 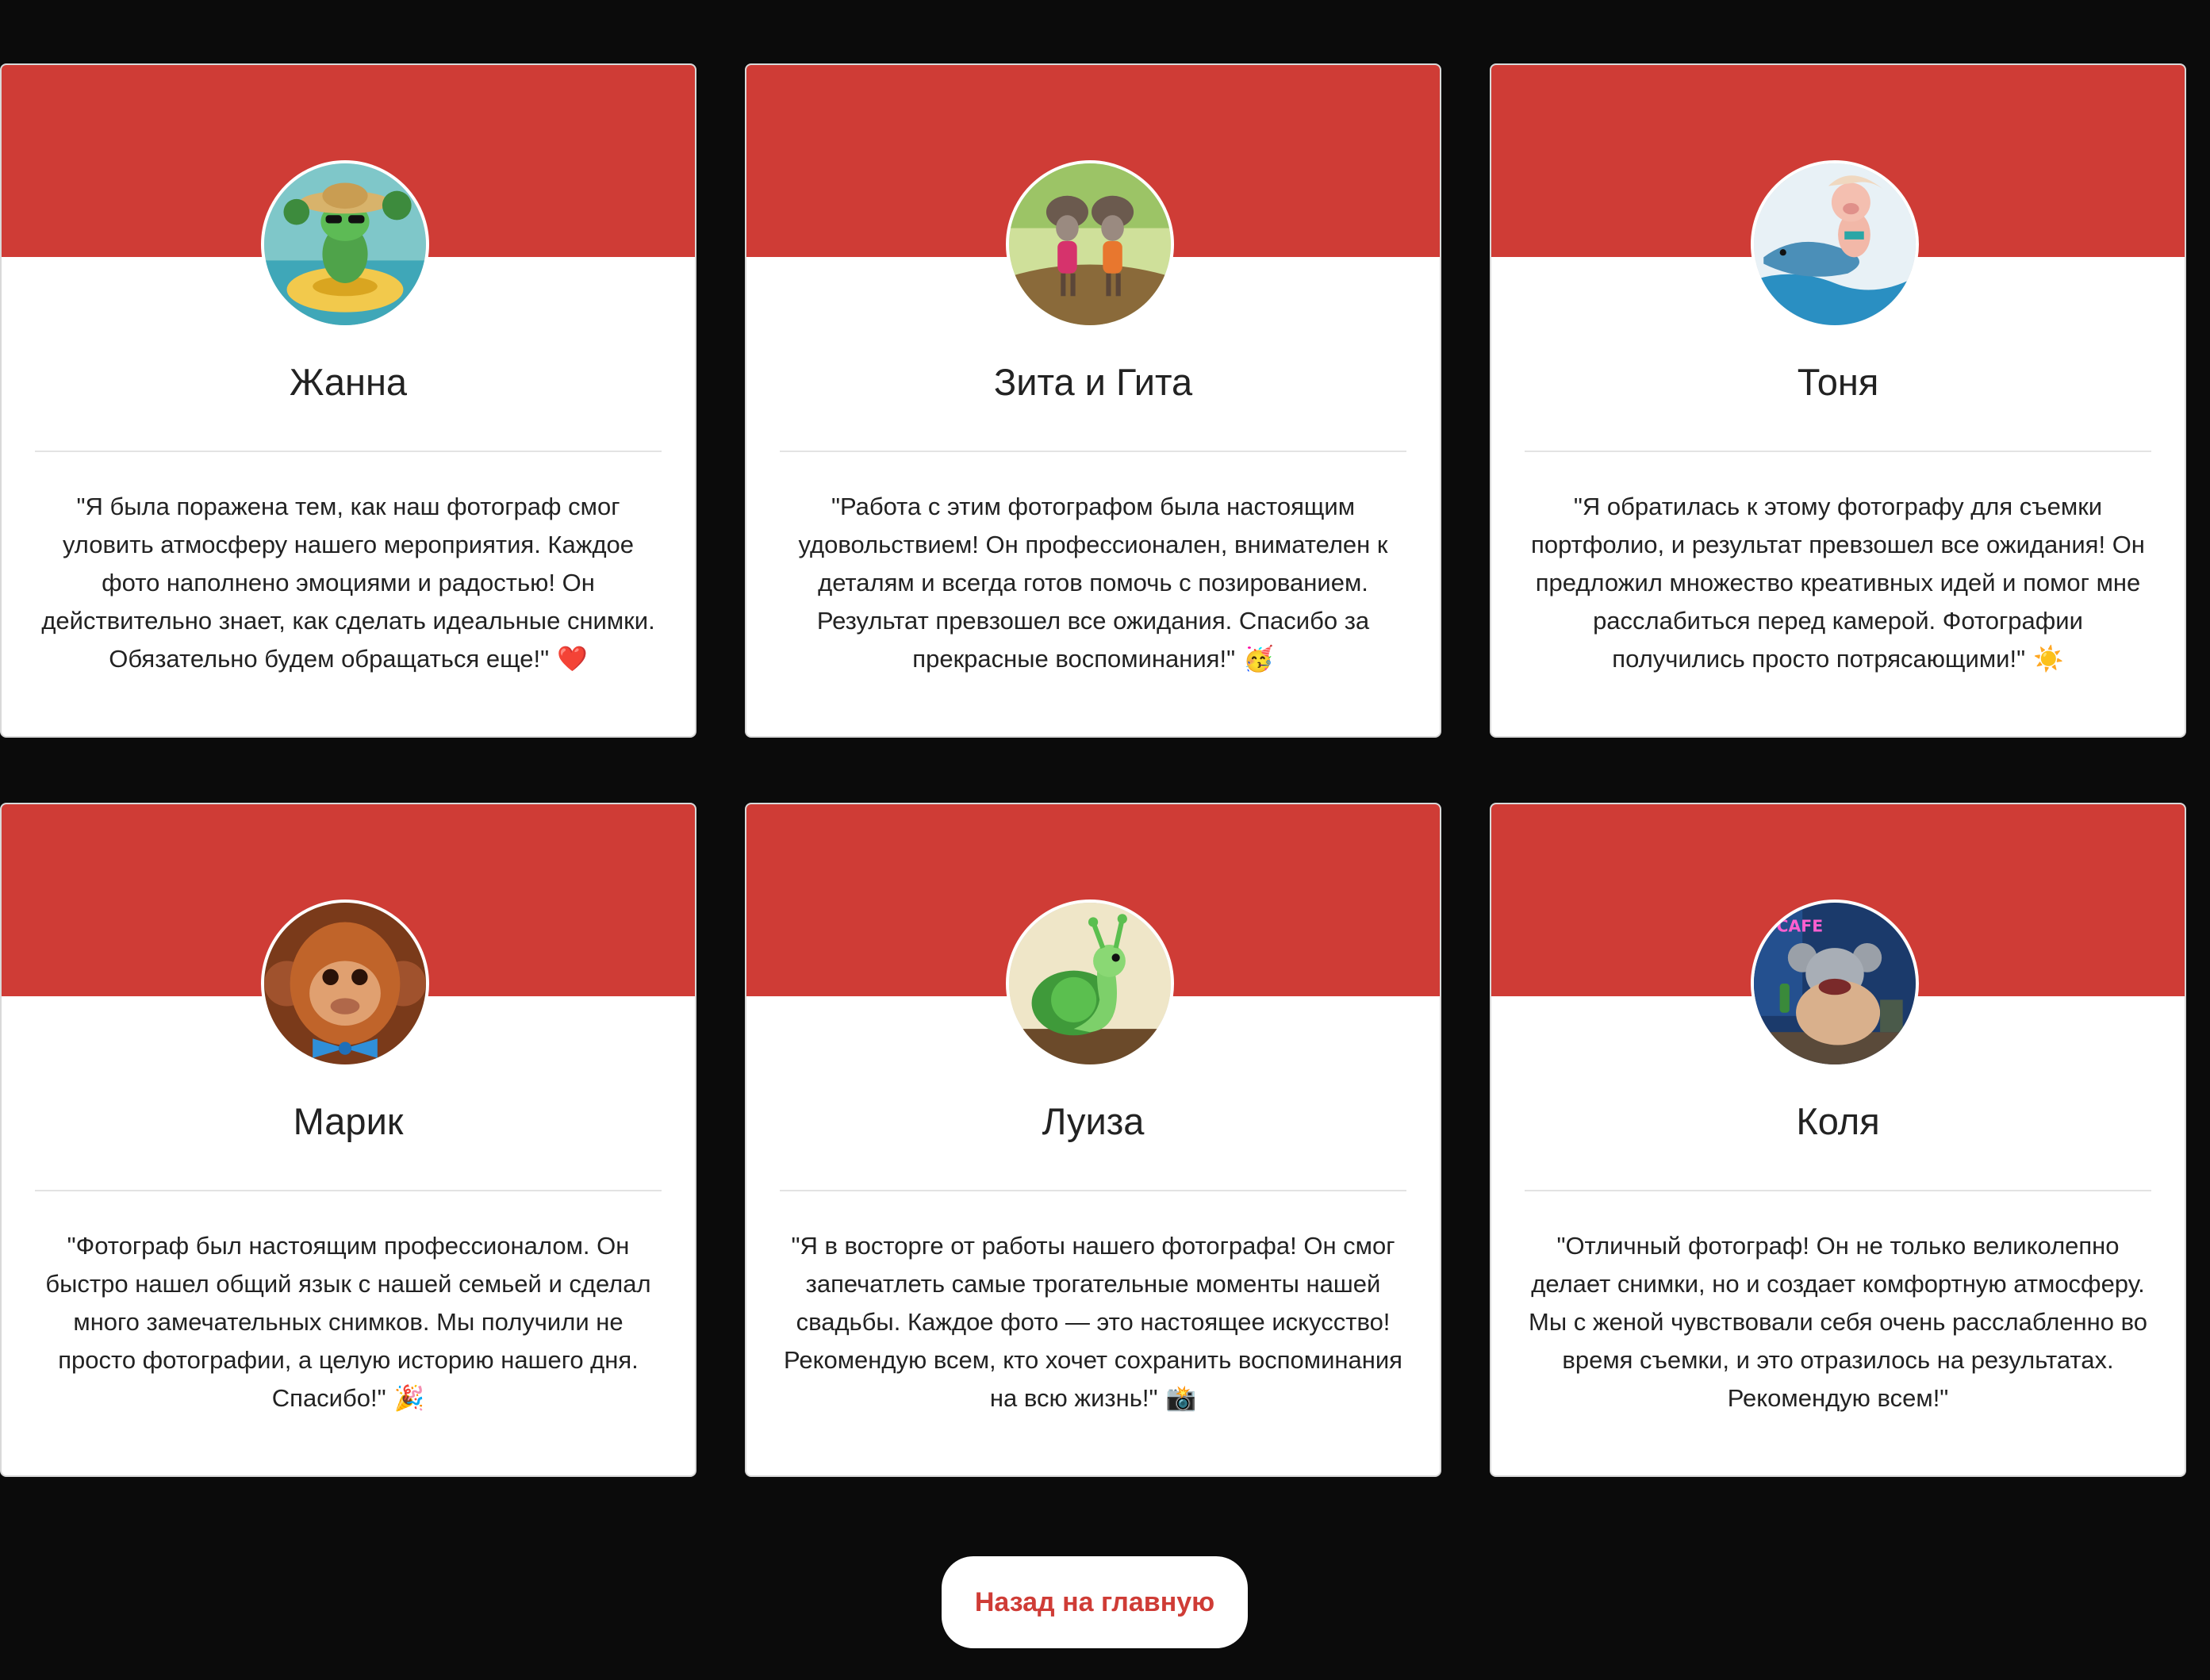 What do you see at coordinates (1093, 382) in the screenshot?
I see `testimonial-name: Зита и Гита` at bounding box center [1093, 382].